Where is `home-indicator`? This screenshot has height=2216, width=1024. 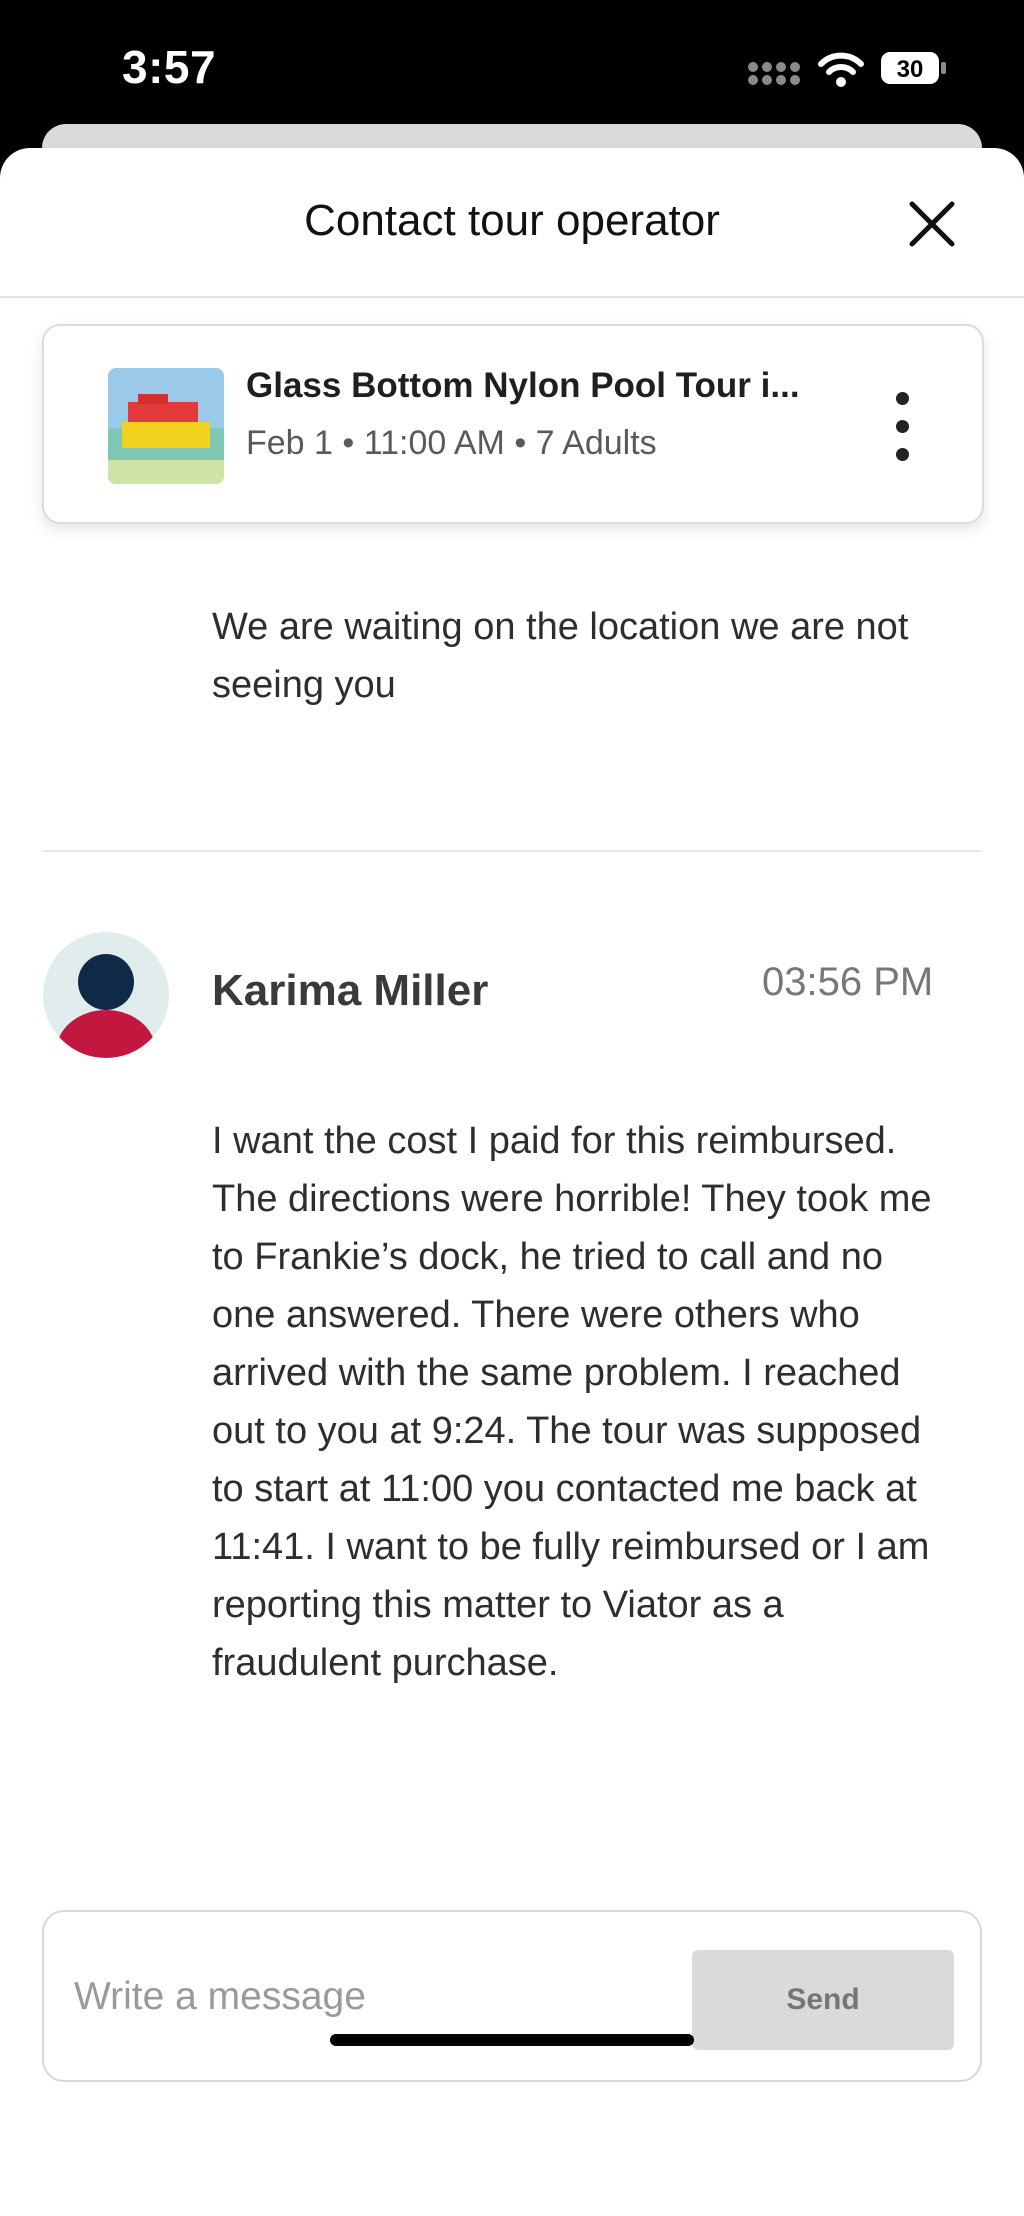 home-indicator is located at coordinates (512, 2040).